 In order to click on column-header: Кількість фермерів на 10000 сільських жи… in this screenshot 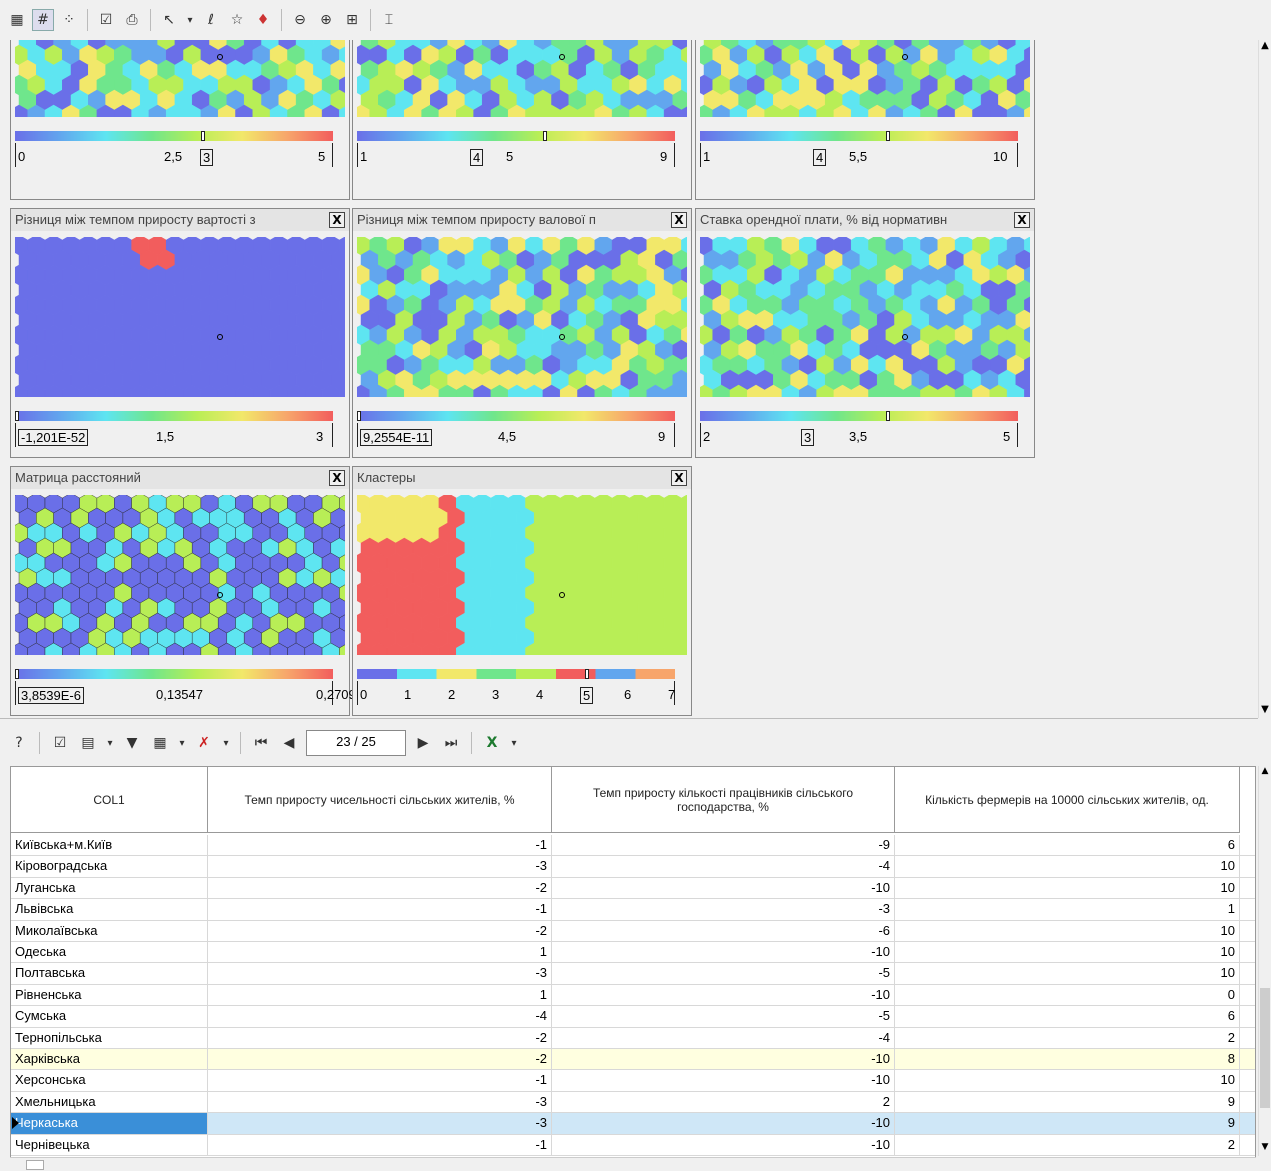, I will do `click(1067, 800)`.